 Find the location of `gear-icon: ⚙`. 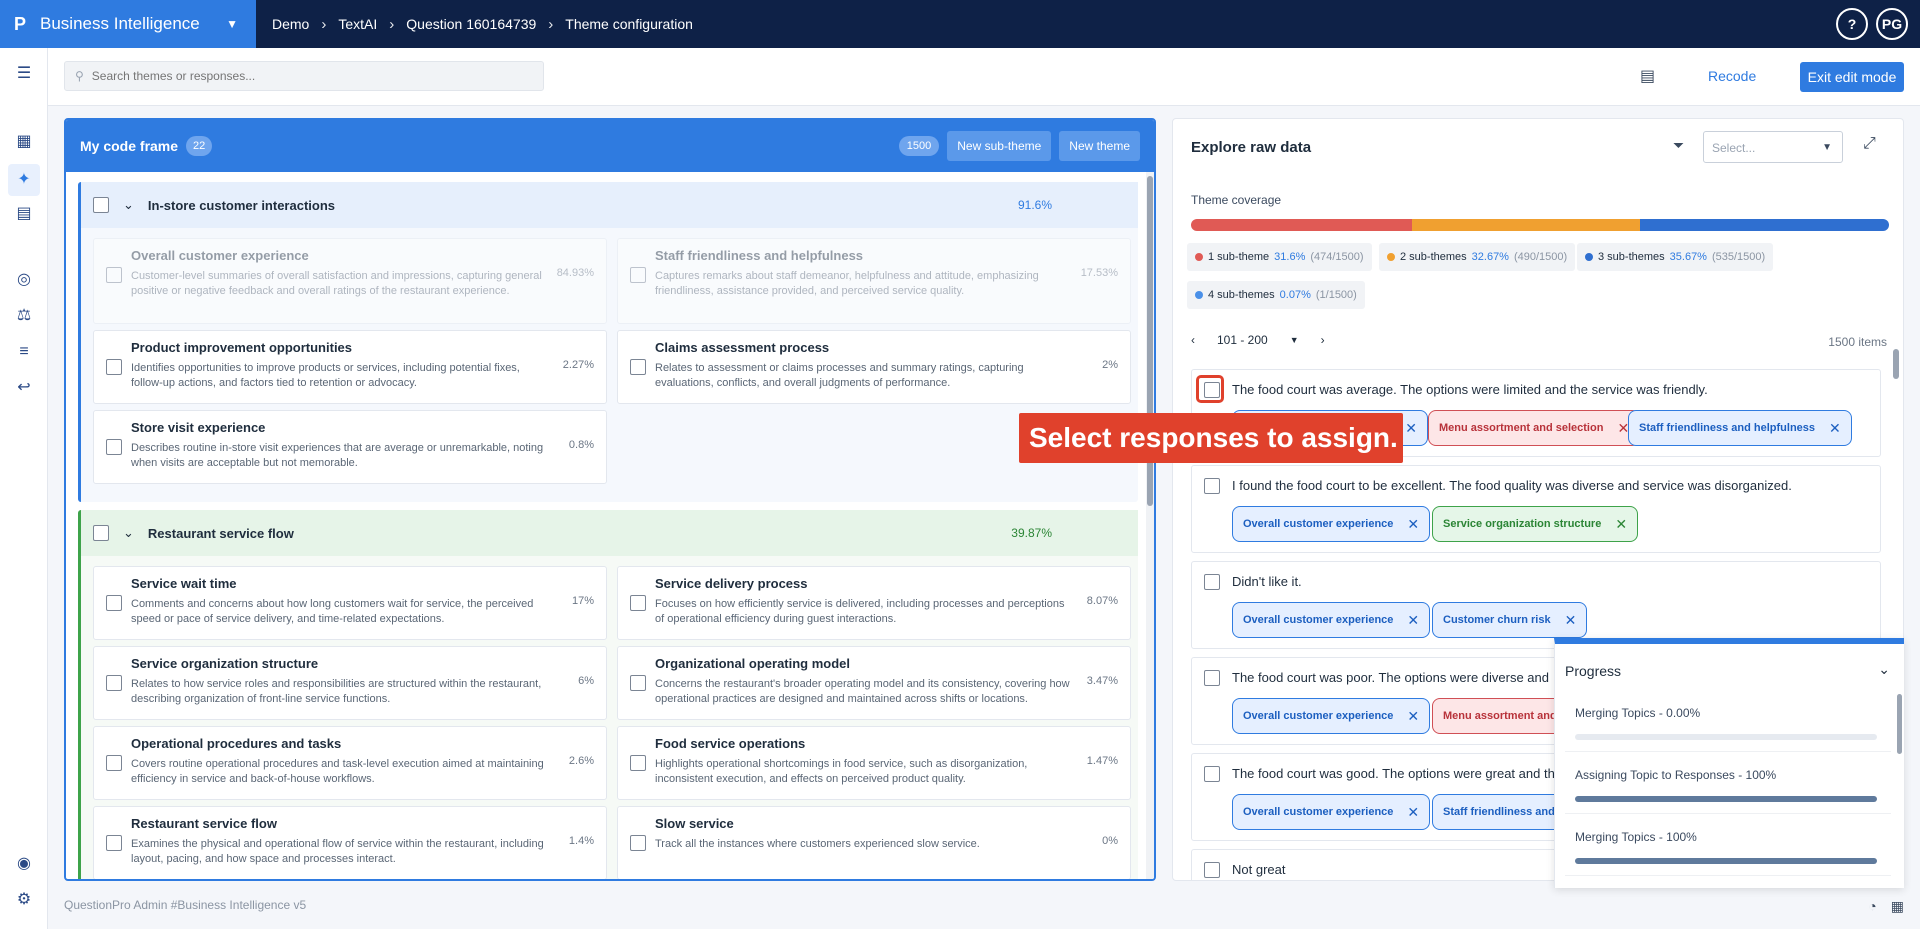

gear-icon: ⚙ is located at coordinates (24, 900).